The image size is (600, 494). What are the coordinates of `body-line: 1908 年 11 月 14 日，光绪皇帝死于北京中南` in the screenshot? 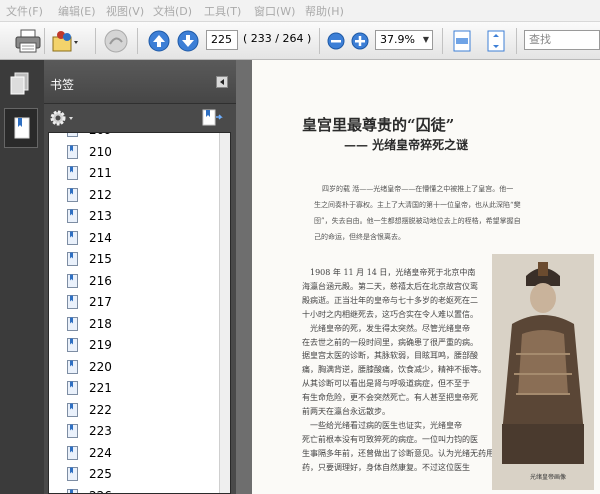 It's located at (393, 272).